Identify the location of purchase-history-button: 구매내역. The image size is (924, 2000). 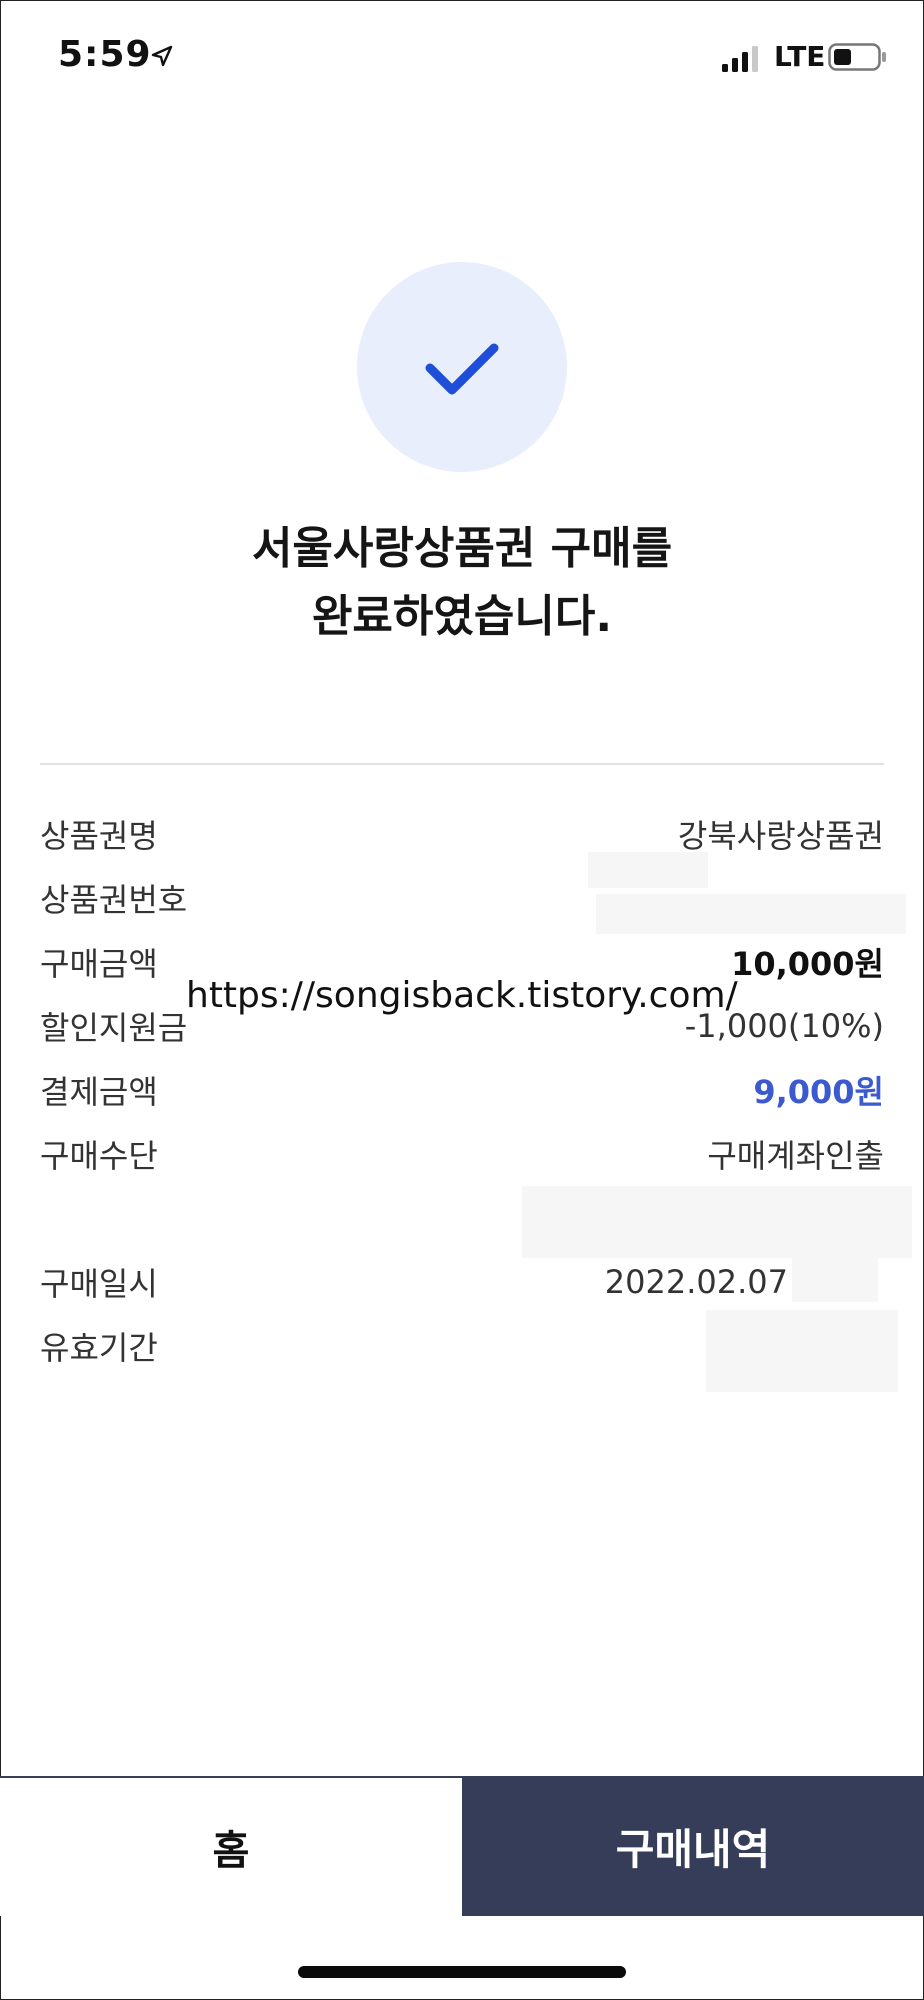
(693, 1846).